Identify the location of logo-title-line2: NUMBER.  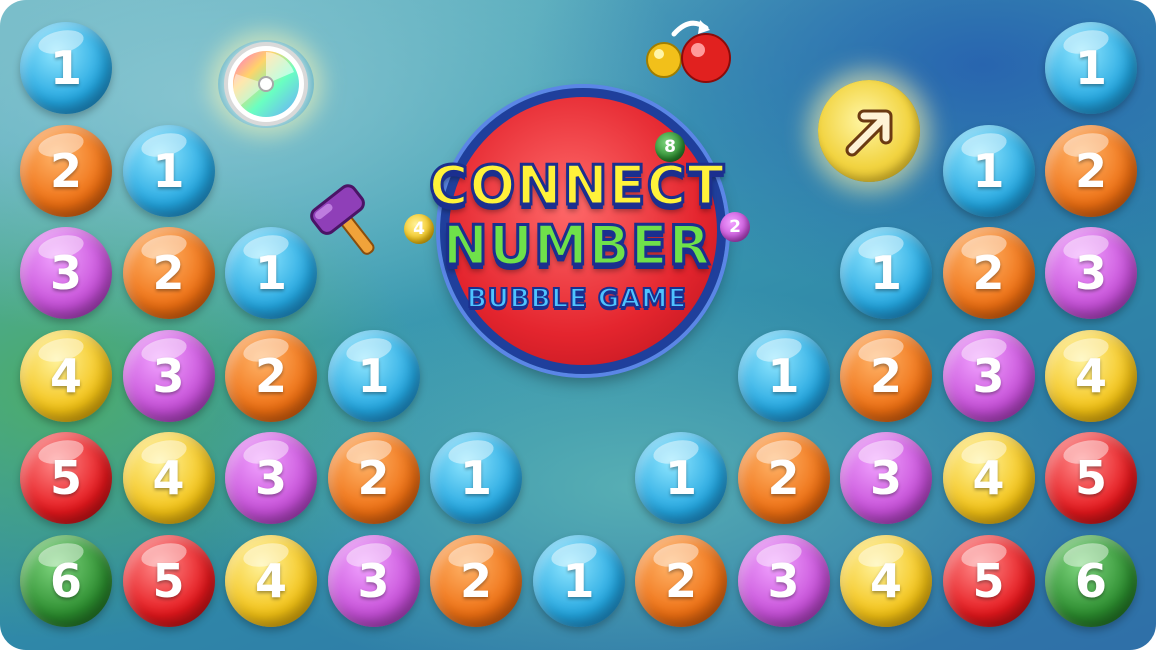
(576, 246).